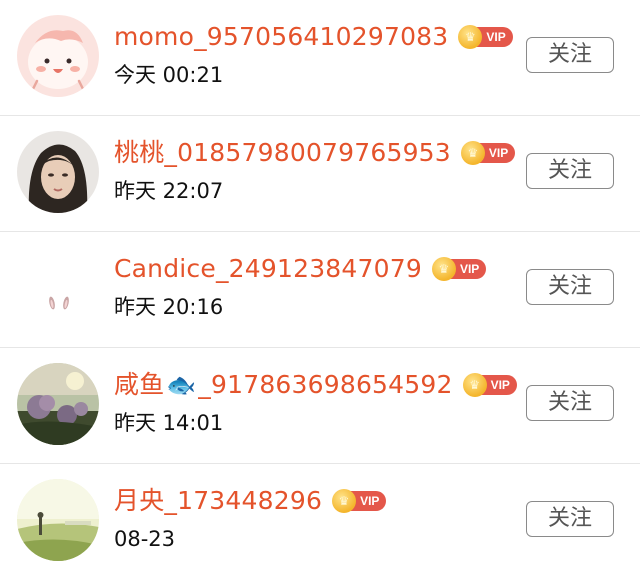 The height and width of the screenshot is (575, 640). I want to click on username-suffix: _917863698654592, so click(325, 385).